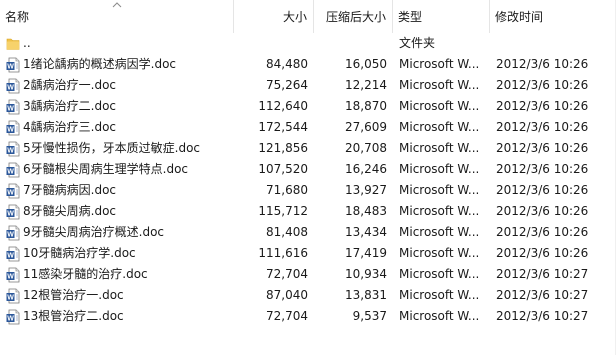 The height and width of the screenshot is (355, 616). What do you see at coordinates (106, 169) in the screenshot?
I see `file-name: 6牙髓根尖周病生理学特点.doc` at bounding box center [106, 169].